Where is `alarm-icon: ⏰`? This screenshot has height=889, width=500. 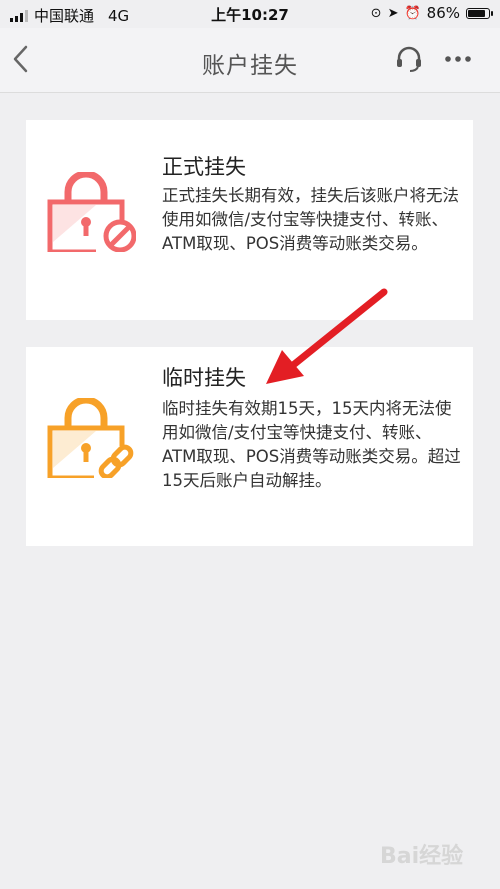
alarm-icon: ⏰ is located at coordinates (412, 13).